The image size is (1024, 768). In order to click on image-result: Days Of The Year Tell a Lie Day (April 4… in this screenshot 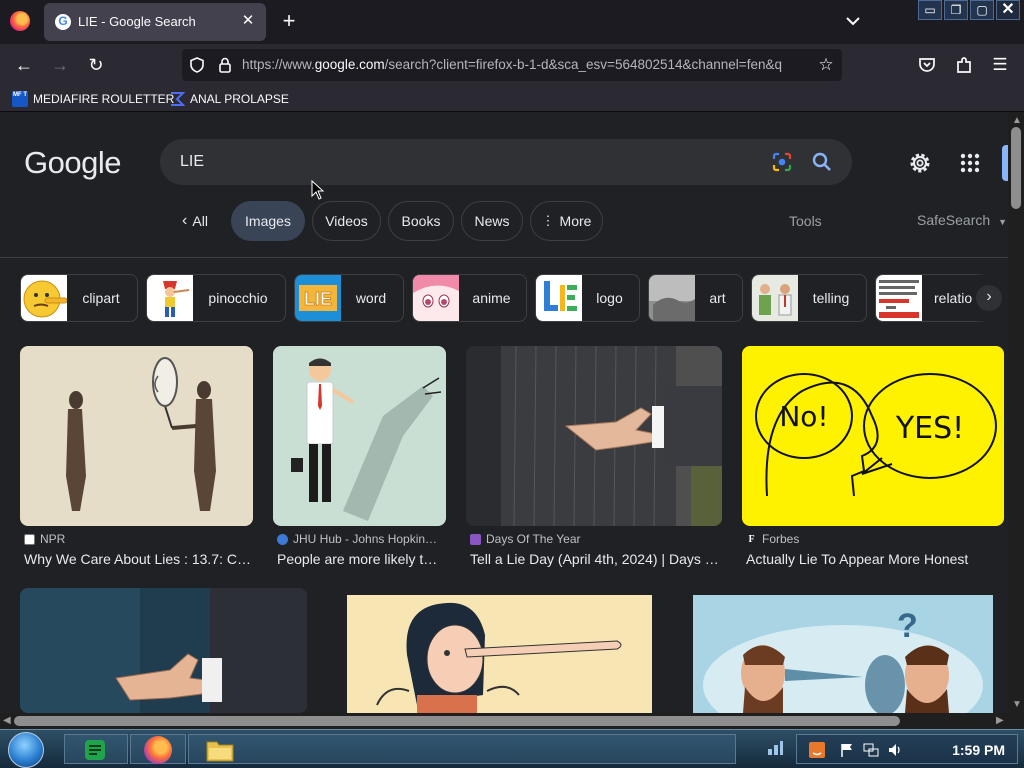, I will do `click(594, 461)`.